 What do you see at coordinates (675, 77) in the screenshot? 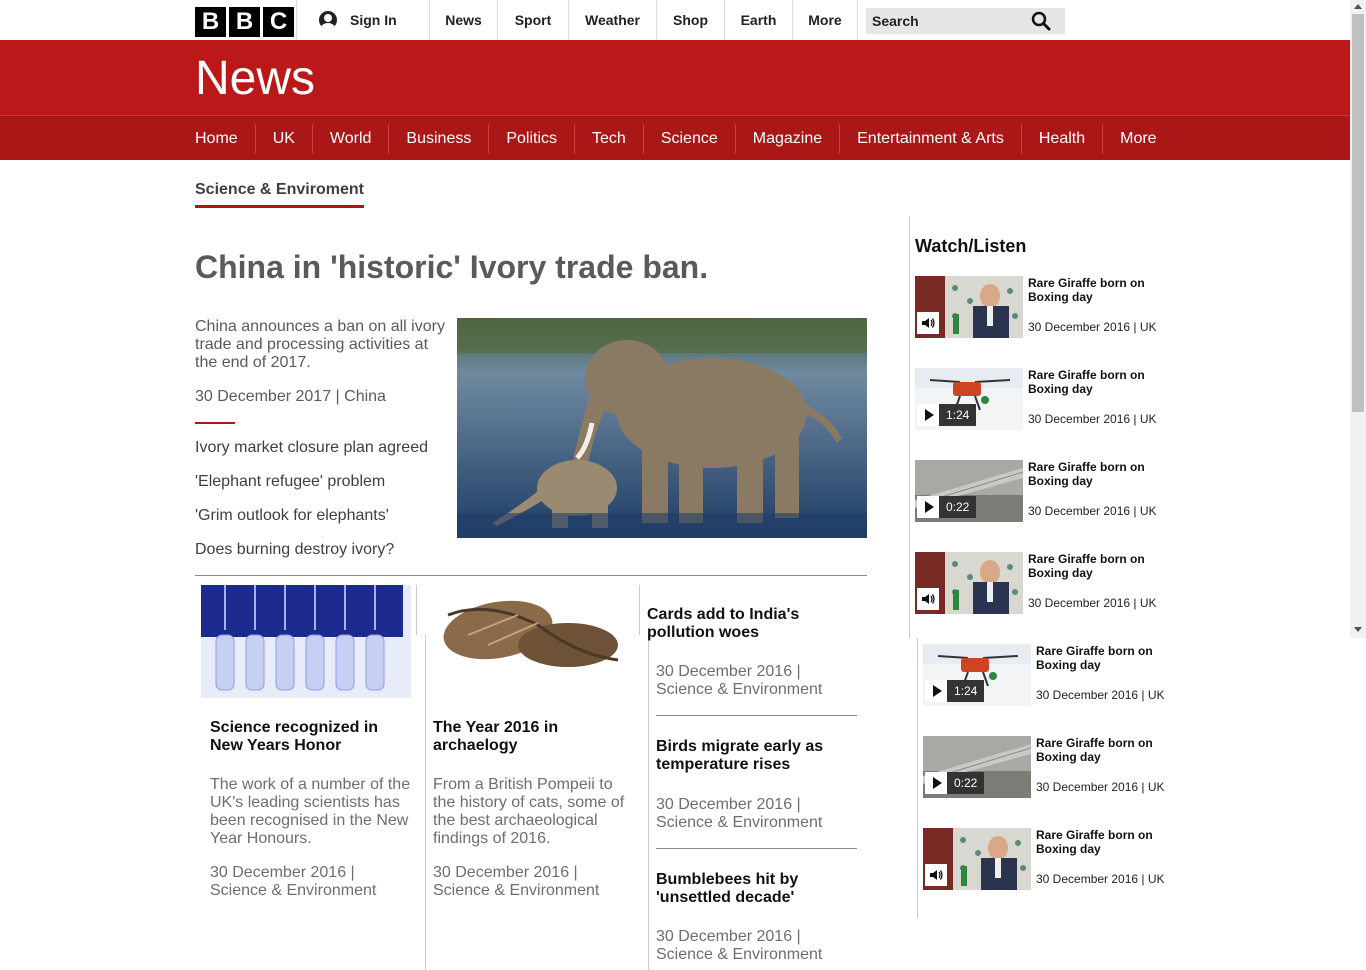
I see `news-header: News` at bounding box center [675, 77].